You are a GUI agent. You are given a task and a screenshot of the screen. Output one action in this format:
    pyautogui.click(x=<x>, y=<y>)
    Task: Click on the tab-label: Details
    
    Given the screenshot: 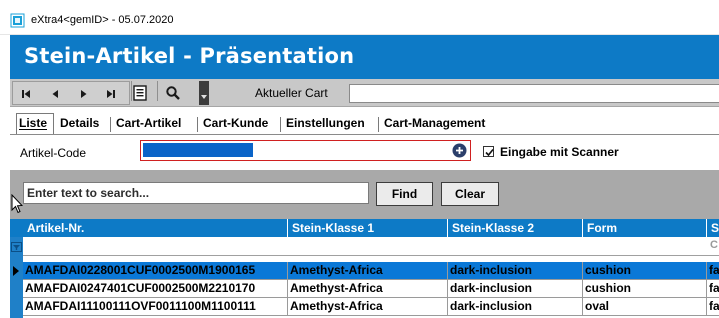 What is the action you would take?
    pyautogui.click(x=80, y=123)
    